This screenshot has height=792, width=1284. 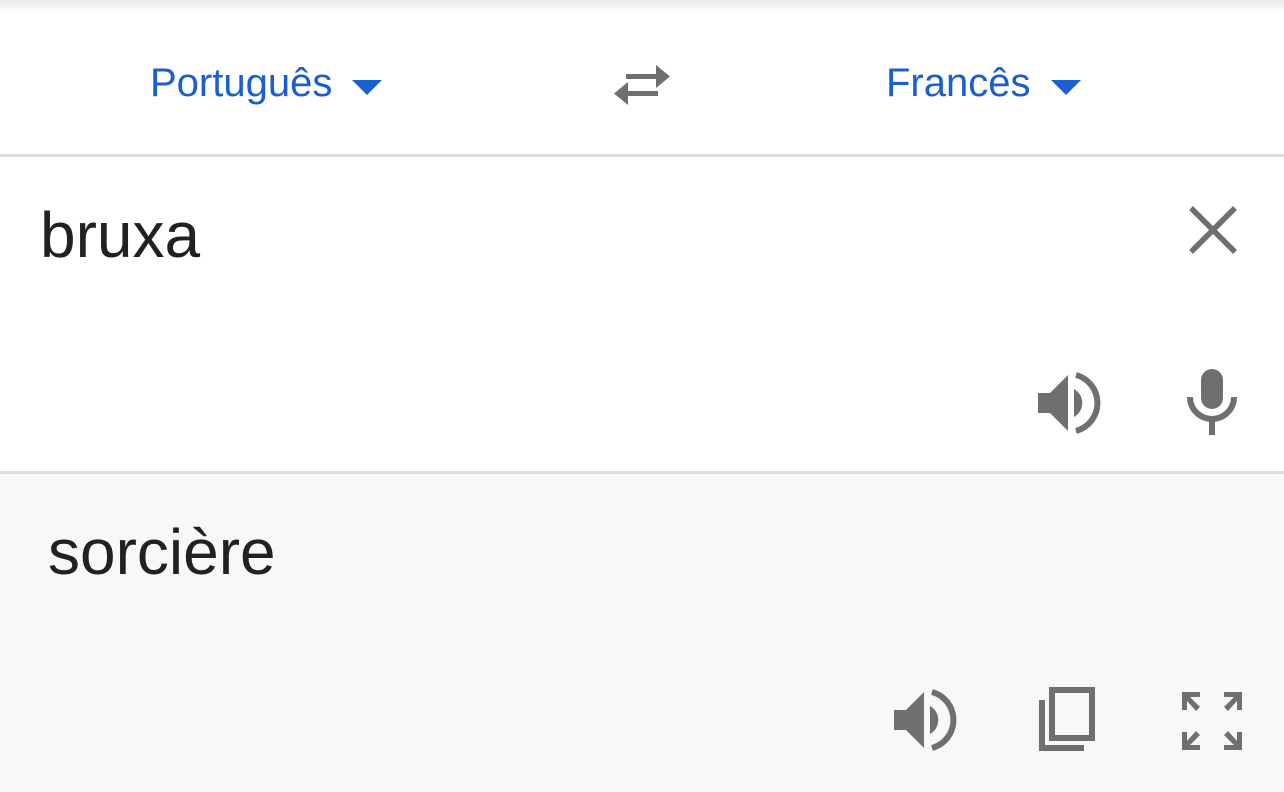 I want to click on clear-button, so click(x=1213, y=230).